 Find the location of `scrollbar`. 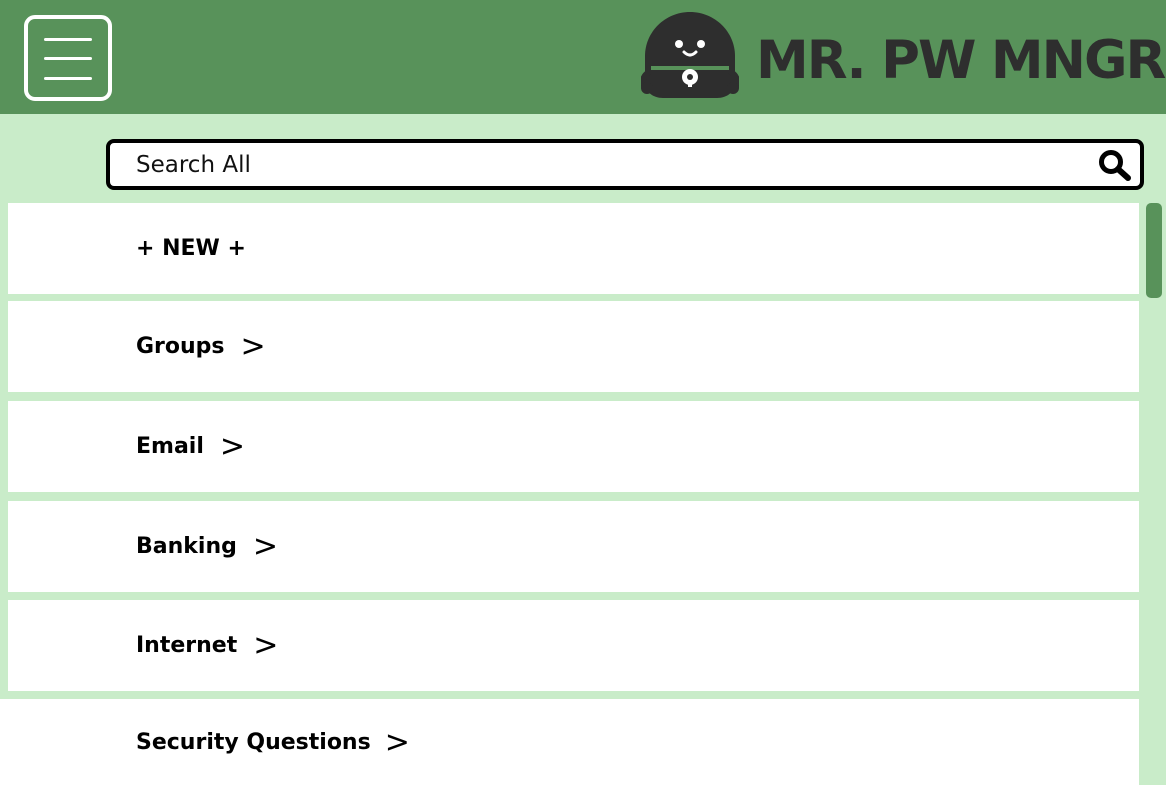

scrollbar is located at coordinates (1154, 494).